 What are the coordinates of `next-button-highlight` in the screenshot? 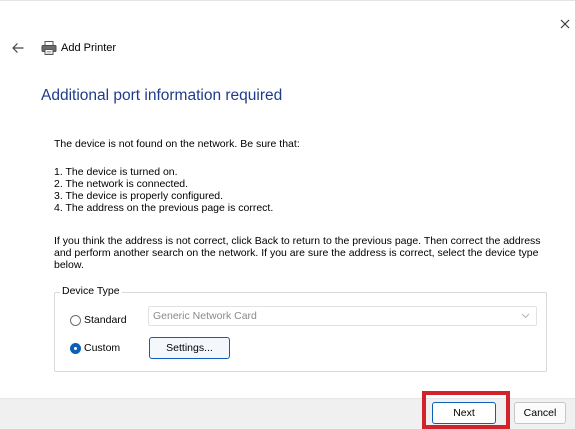 It's located at (466, 410).